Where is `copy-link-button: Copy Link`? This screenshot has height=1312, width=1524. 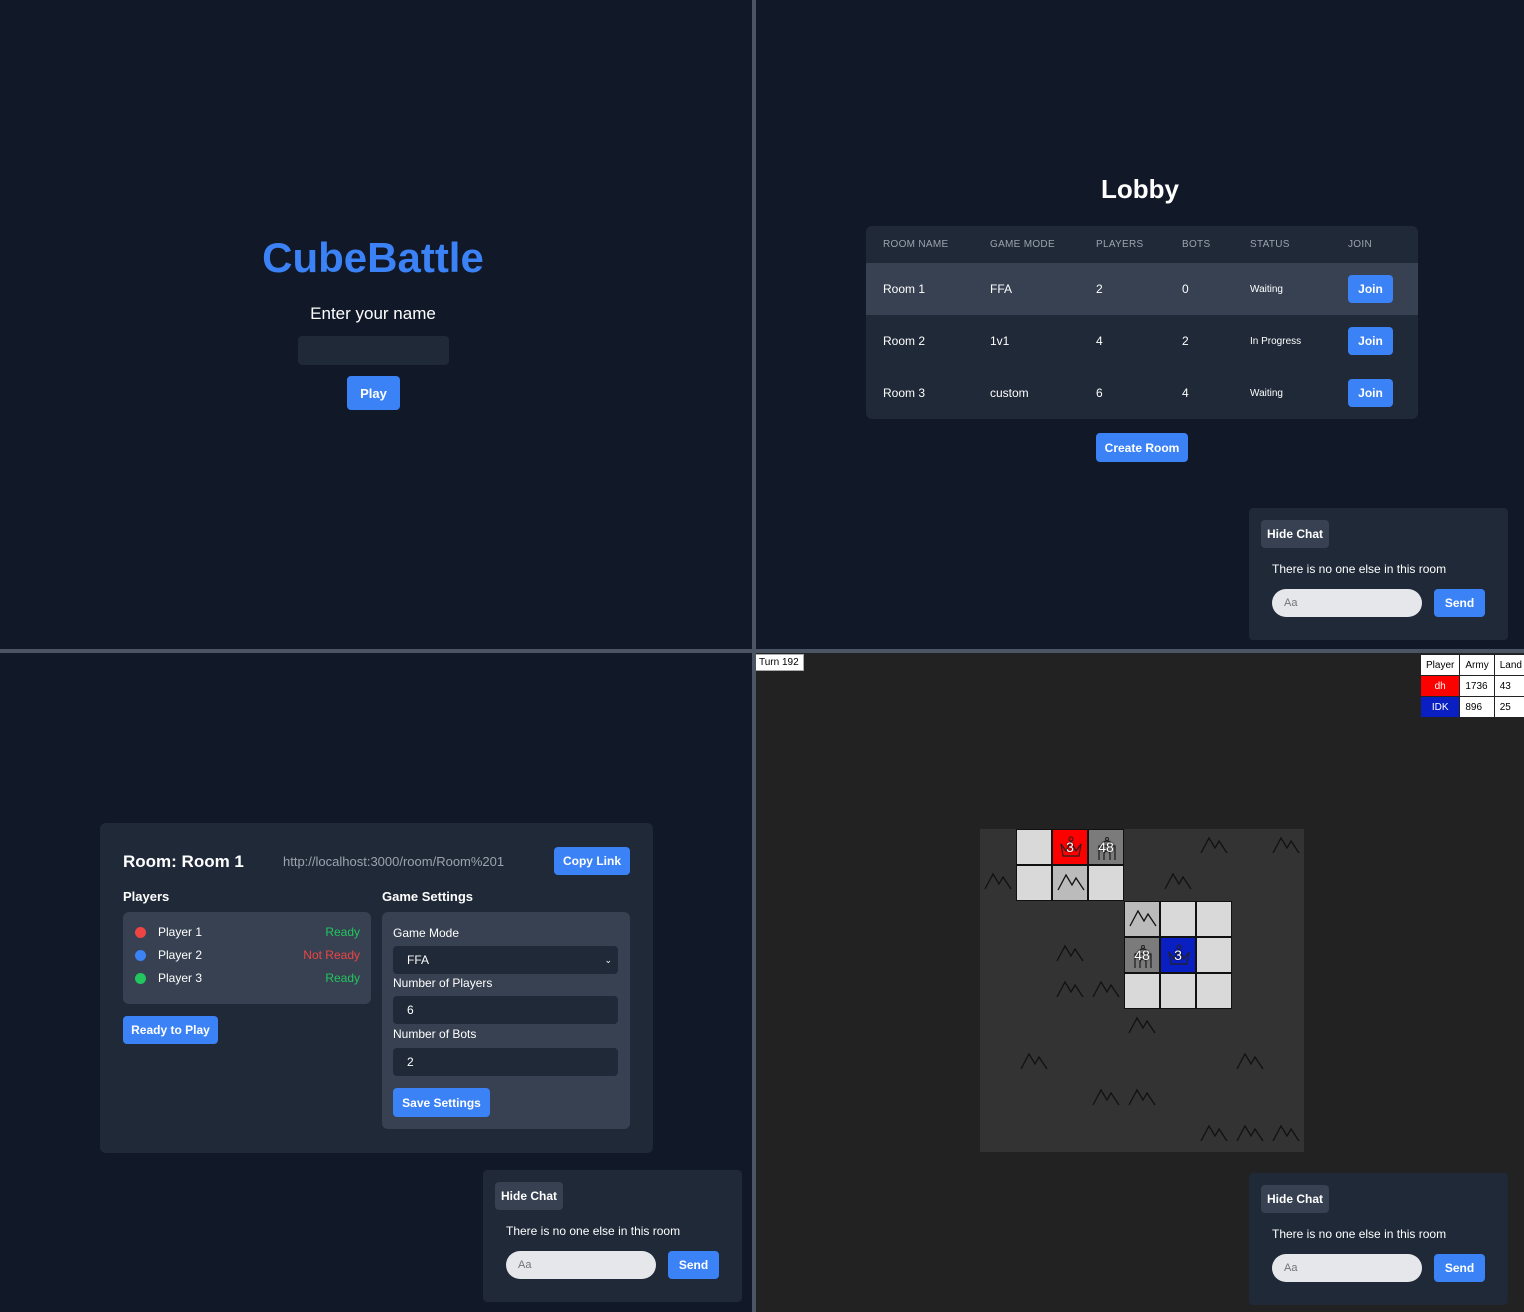 copy-link-button: Copy Link is located at coordinates (592, 861).